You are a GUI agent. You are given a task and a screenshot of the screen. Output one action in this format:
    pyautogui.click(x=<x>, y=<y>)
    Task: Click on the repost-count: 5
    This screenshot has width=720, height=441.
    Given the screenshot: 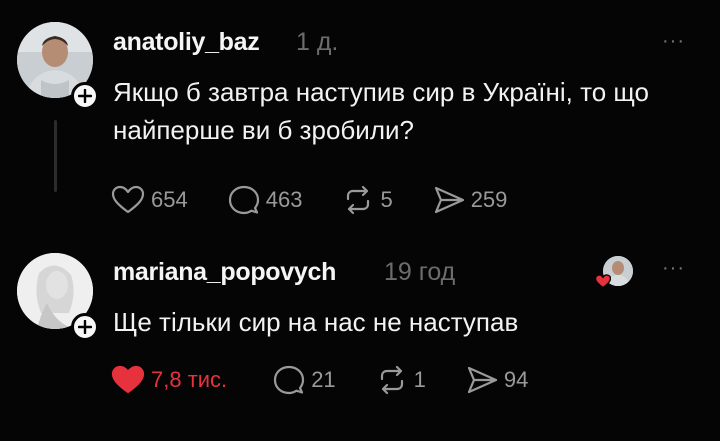 What is the action you would take?
    pyautogui.click(x=386, y=199)
    